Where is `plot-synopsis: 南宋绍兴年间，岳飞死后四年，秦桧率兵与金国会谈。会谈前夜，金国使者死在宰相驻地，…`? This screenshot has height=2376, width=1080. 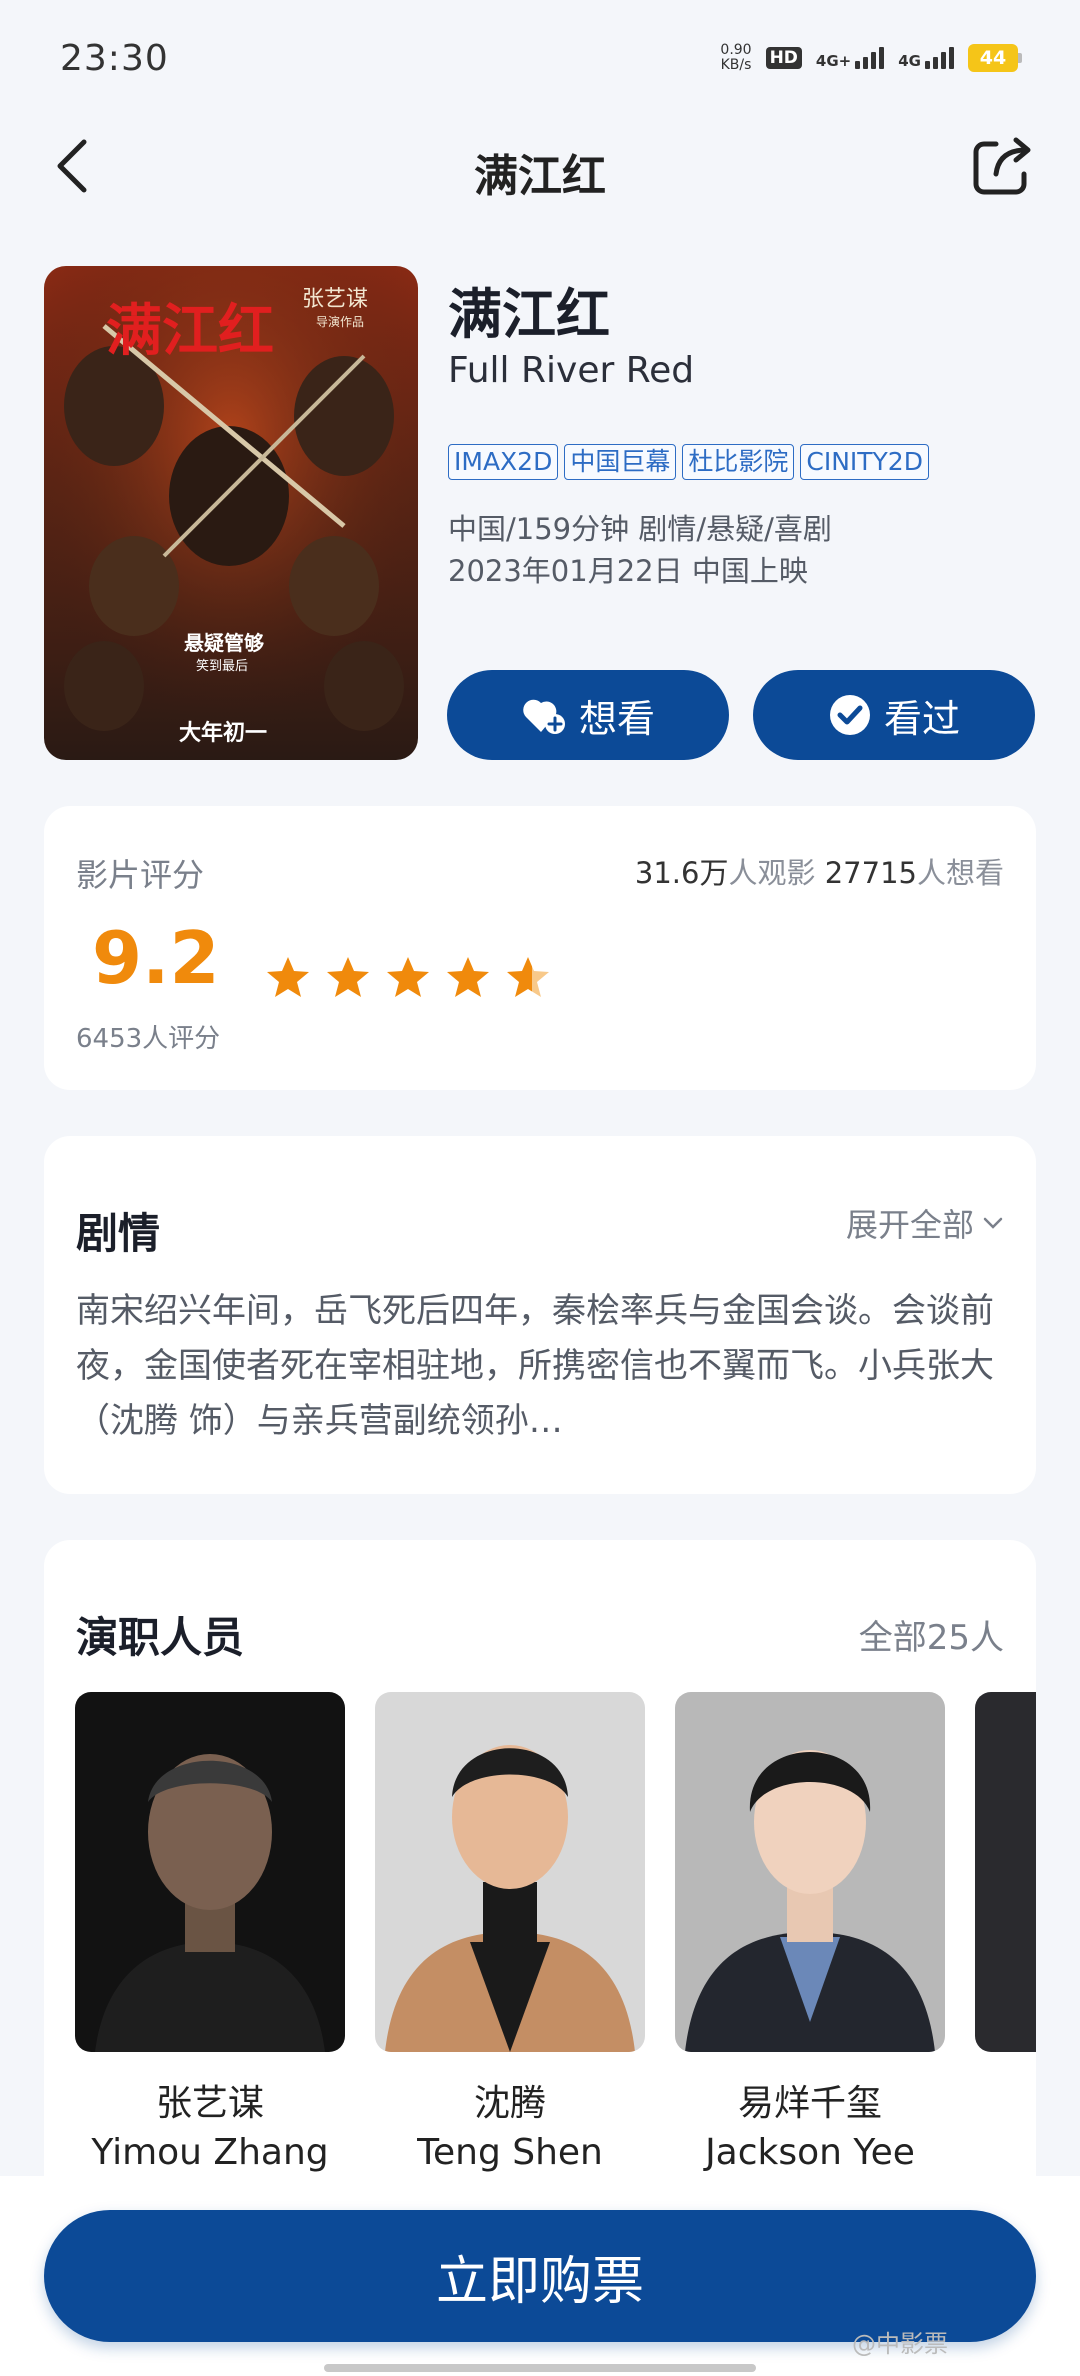
plot-synopsis: 南宋绍兴年间，岳飞死后四年，秦桧率兵与金国会谈。会谈前夜，金国使者死在宰相驻地，… is located at coordinates (541, 1366).